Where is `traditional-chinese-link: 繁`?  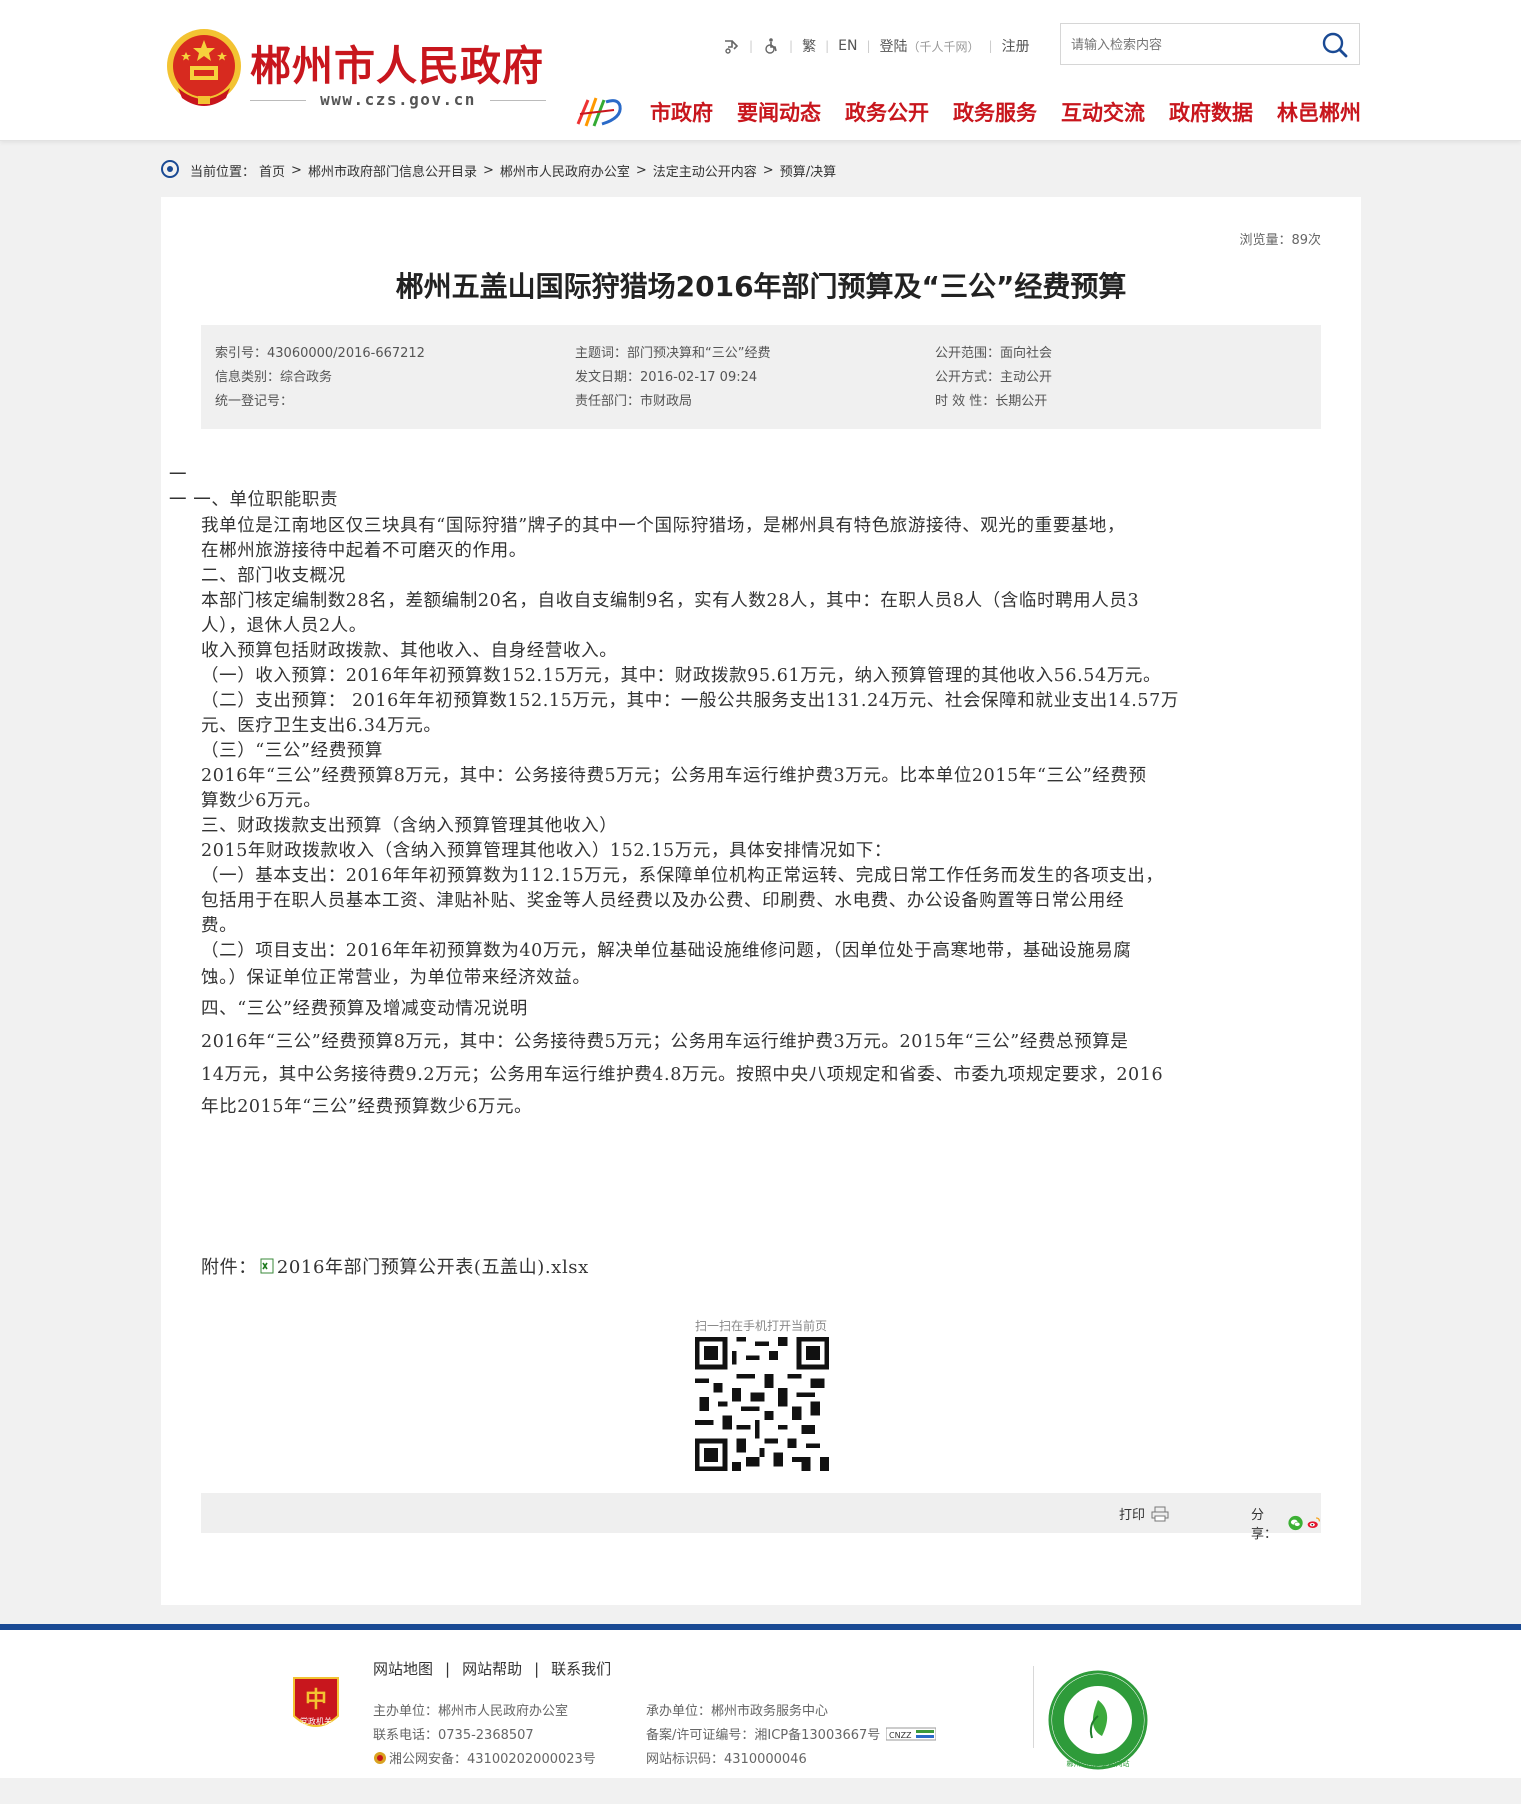
traditional-chinese-link: 繁 is located at coordinates (809, 46).